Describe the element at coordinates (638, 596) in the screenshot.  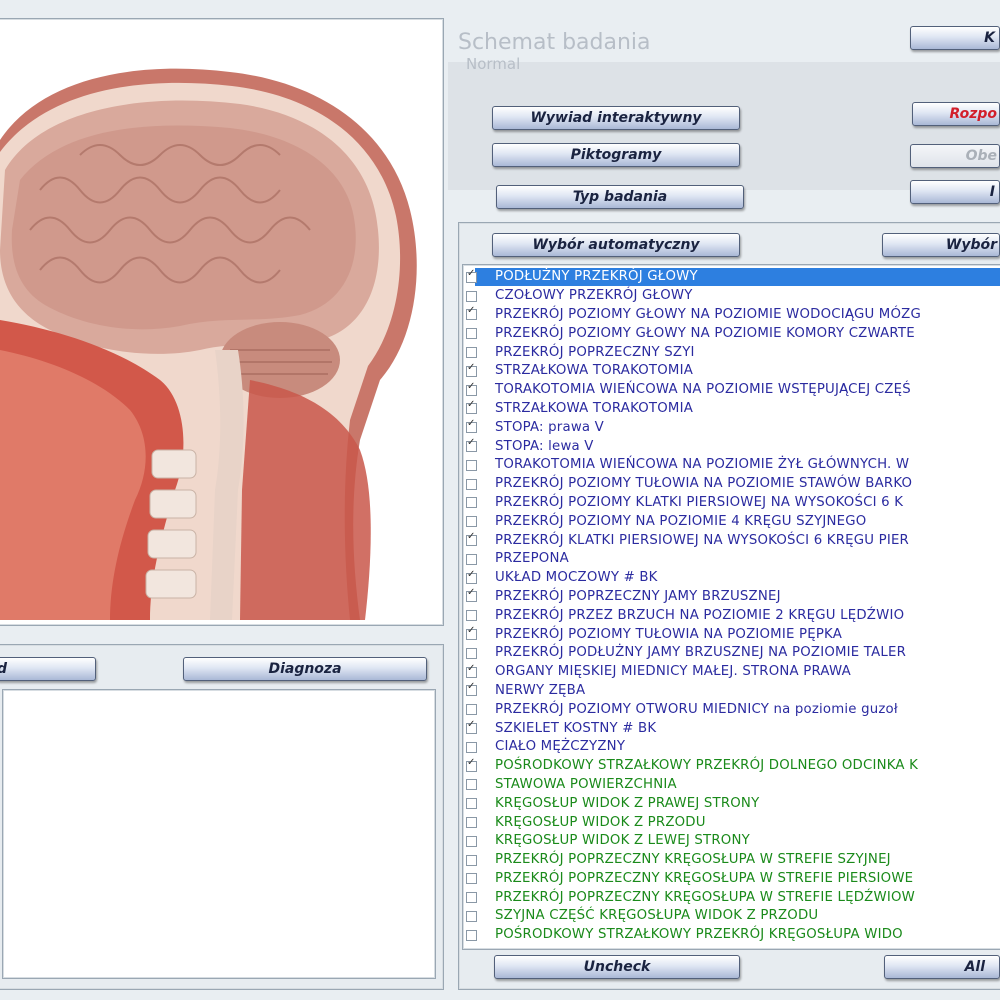
I see `list-item-label: PRZEKRÓJ POPRZECZNY JAMY BRZUSZNEJ` at that location.